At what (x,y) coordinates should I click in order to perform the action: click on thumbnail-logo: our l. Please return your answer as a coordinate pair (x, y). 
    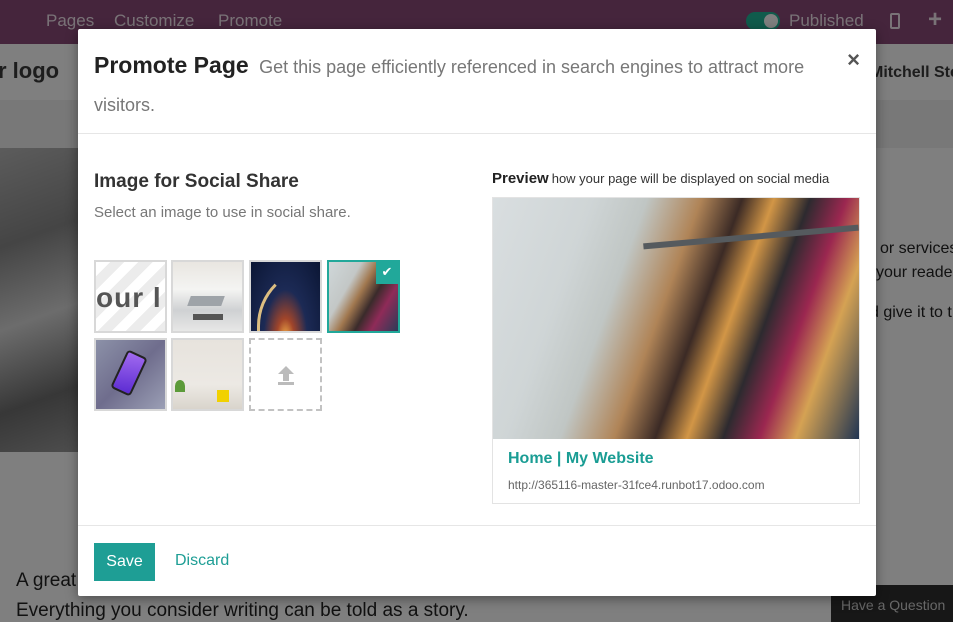
    Looking at the image, I should click on (130, 296).